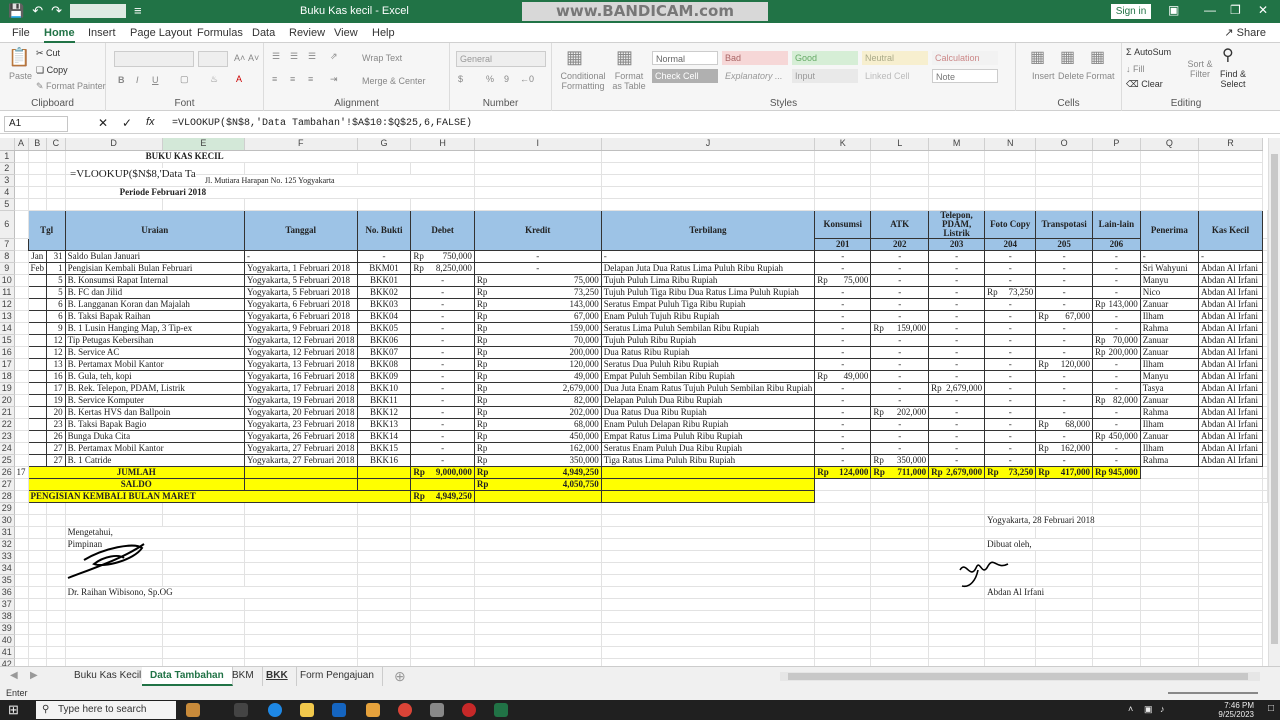 The image size is (1280, 720). What do you see at coordinates (384, 364) in the screenshot?
I see `bukti-cell: BKK08` at bounding box center [384, 364].